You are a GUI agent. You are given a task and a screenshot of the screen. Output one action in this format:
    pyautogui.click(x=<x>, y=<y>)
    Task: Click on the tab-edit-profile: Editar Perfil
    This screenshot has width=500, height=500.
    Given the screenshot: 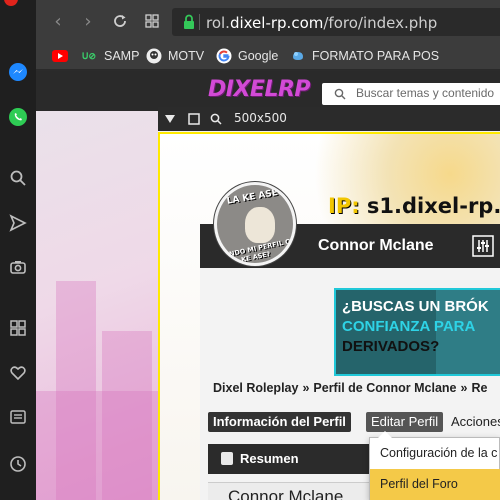 What is the action you would take?
    pyautogui.click(x=405, y=422)
    